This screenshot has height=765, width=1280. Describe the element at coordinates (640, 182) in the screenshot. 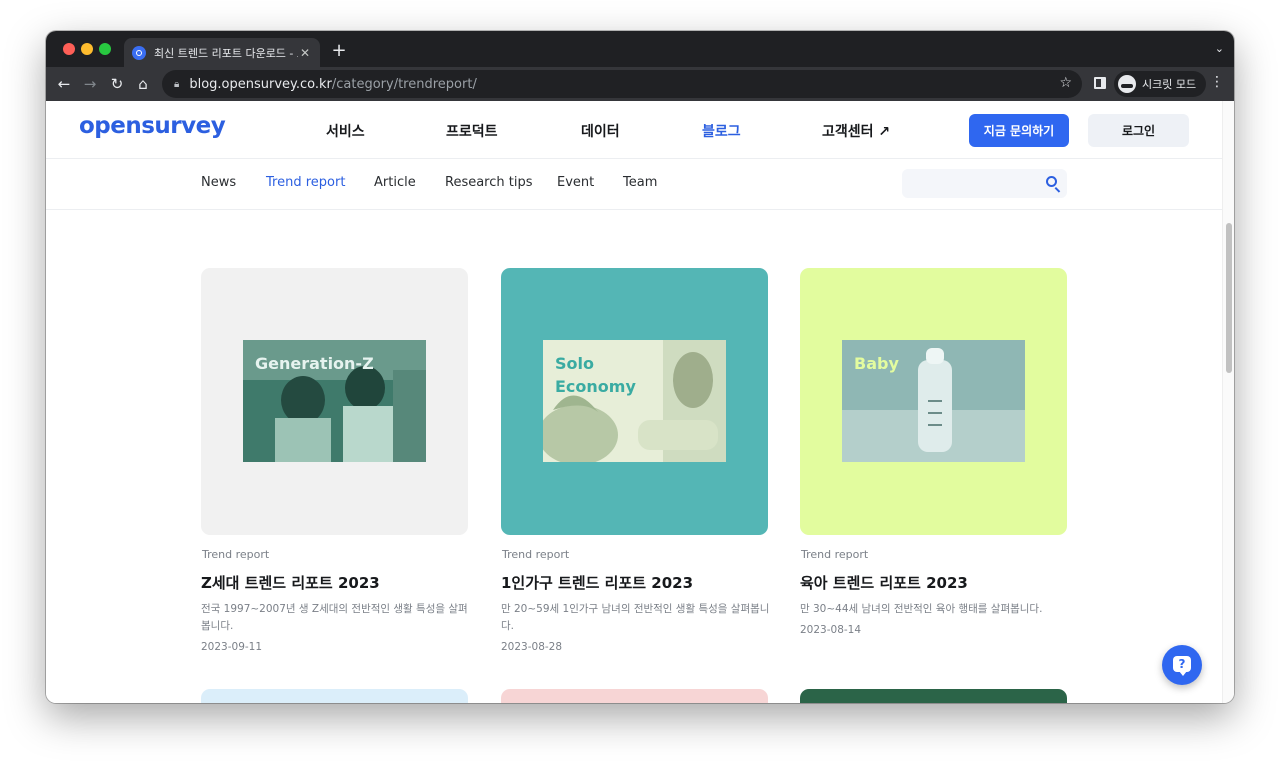

I see `category-team: Team` at that location.